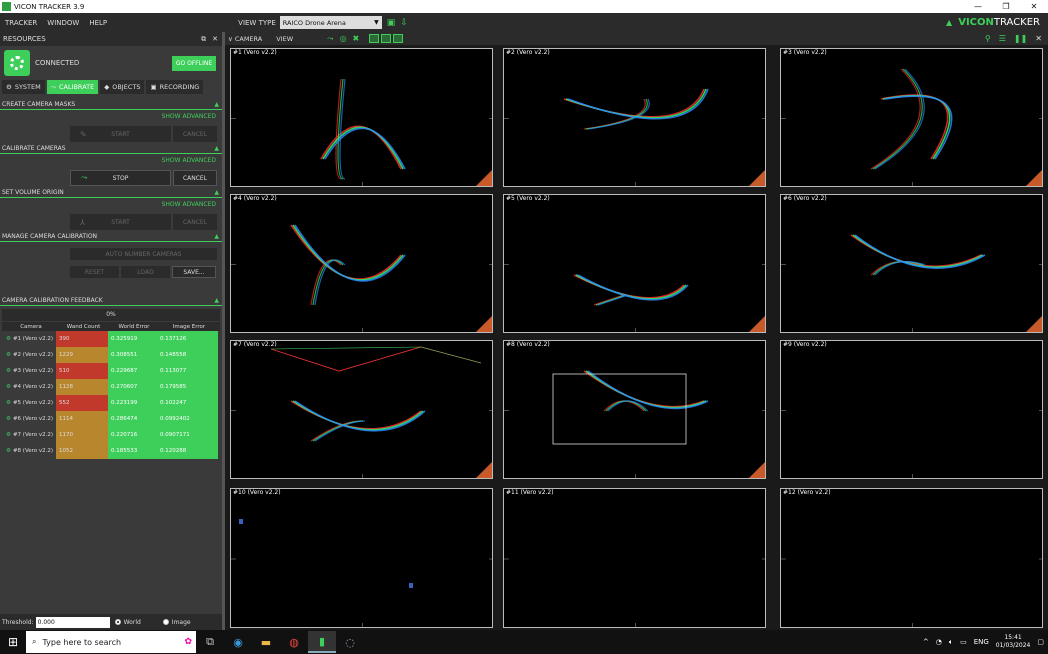 The height and width of the screenshot is (654, 1048). I want to click on camera-view-7: #7 (Vero v2.2), so click(361, 409).